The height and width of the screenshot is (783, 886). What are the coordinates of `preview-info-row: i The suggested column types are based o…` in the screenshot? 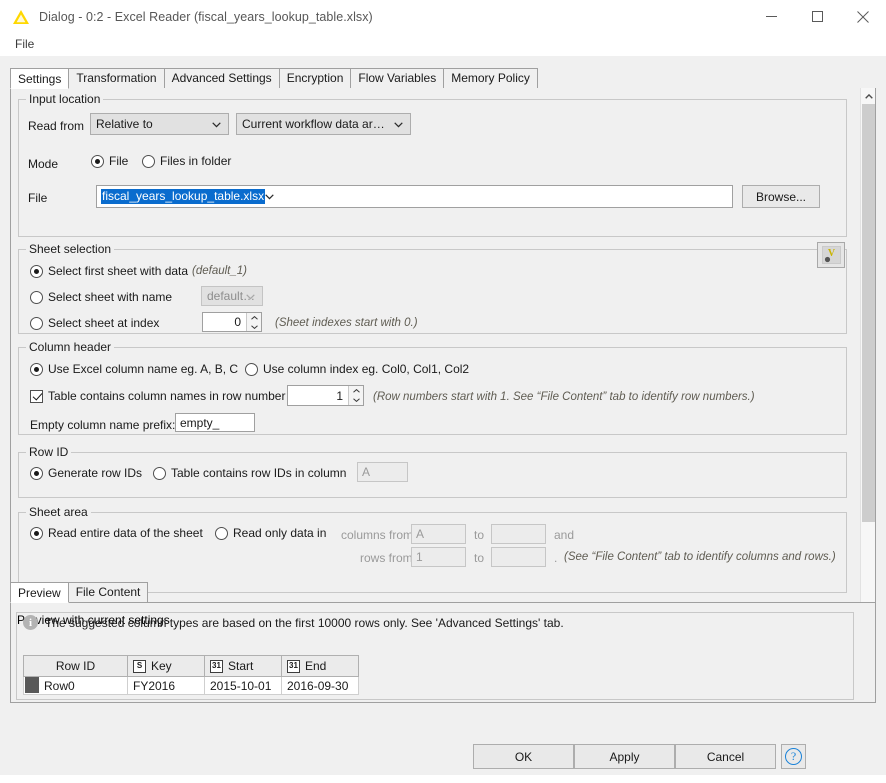 It's located at (293, 622).